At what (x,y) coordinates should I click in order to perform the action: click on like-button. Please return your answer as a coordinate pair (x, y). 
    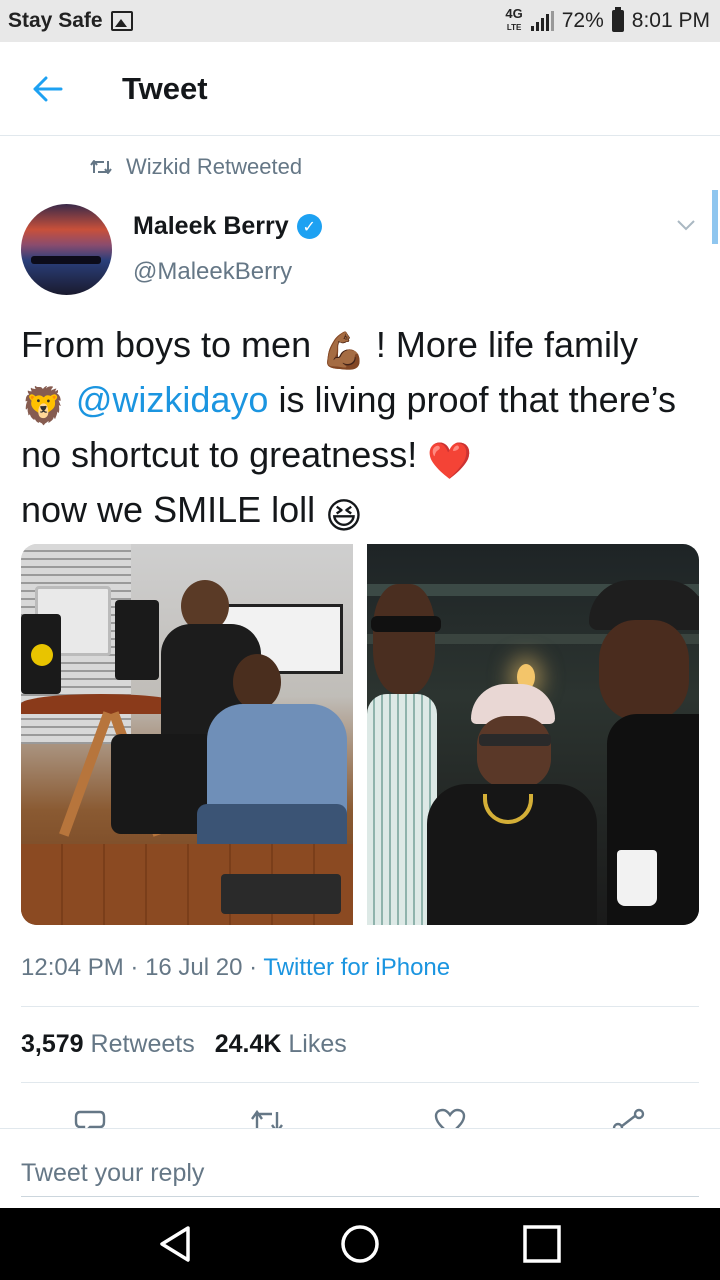
    Looking at the image, I should click on (450, 1118).